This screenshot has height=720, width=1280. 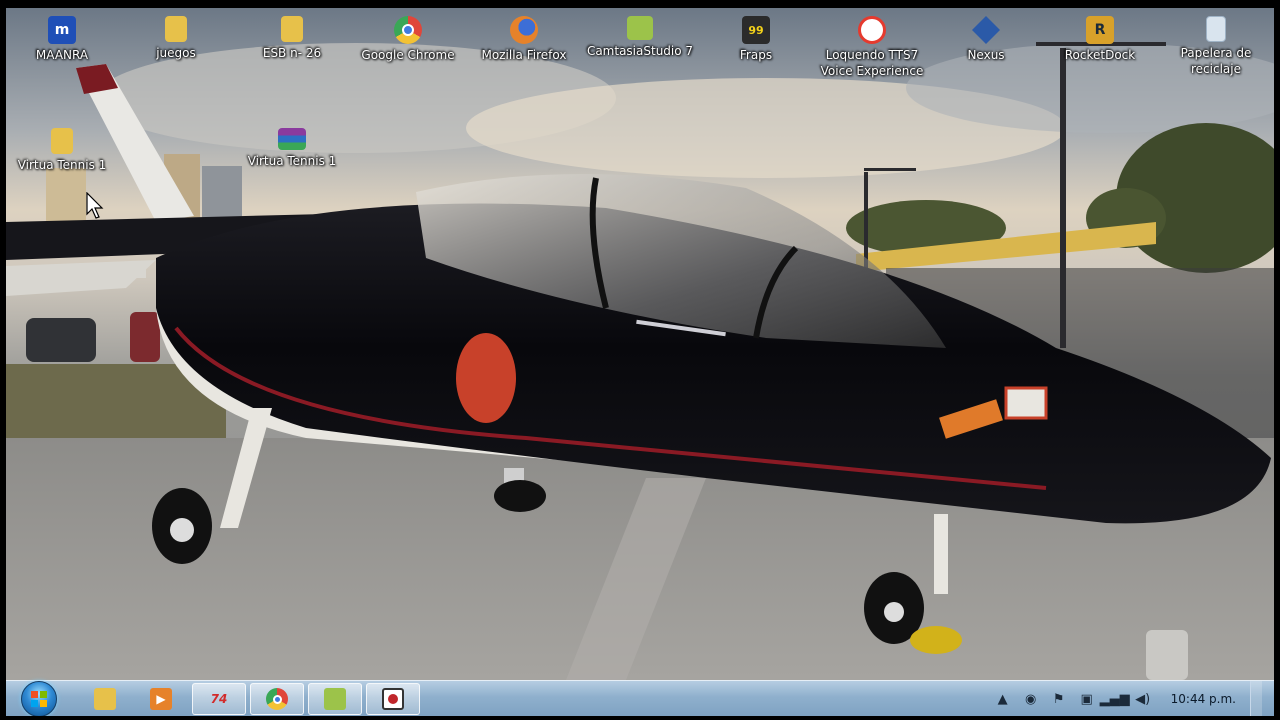 What do you see at coordinates (62, 30) in the screenshot?
I see `maanra-icon: m` at bounding box center [62, 30].